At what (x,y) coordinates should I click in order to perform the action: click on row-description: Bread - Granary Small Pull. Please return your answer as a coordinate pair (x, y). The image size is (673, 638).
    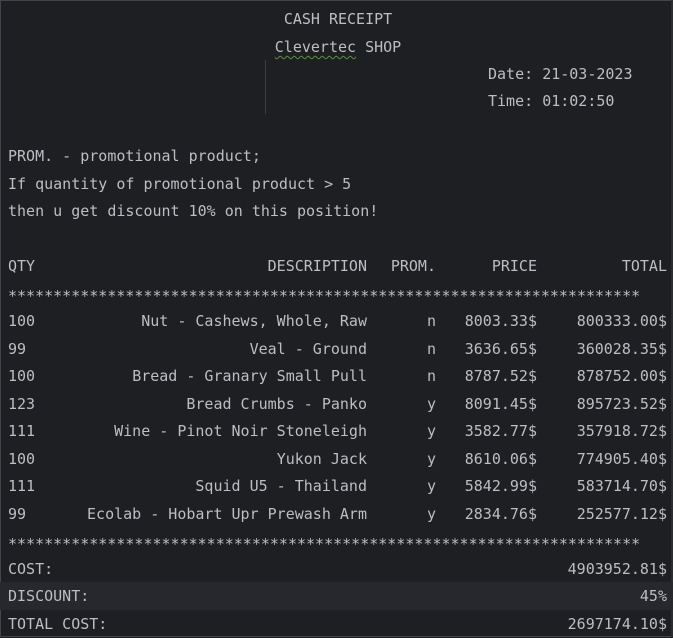
    Looking at the image, I should click on (249, 376).